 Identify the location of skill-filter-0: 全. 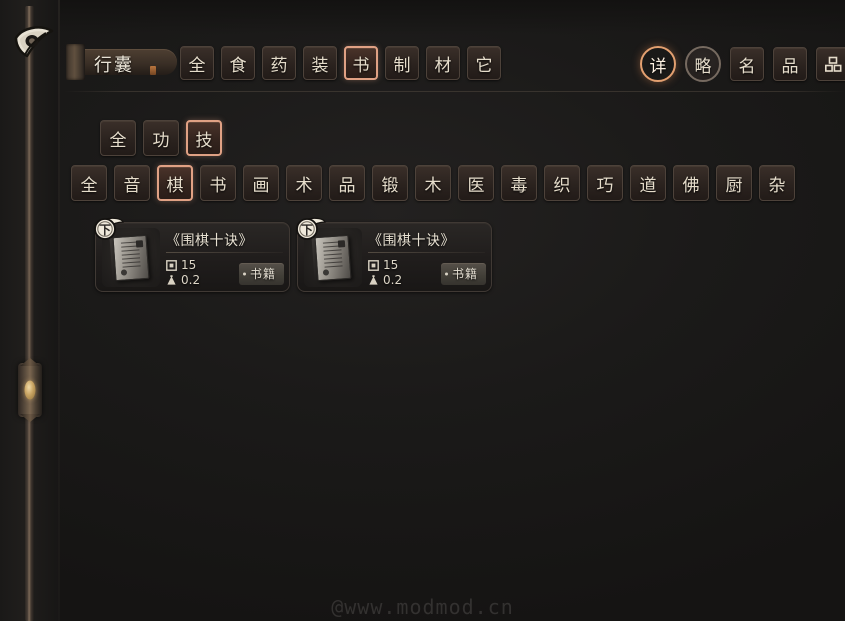
(89, 183).